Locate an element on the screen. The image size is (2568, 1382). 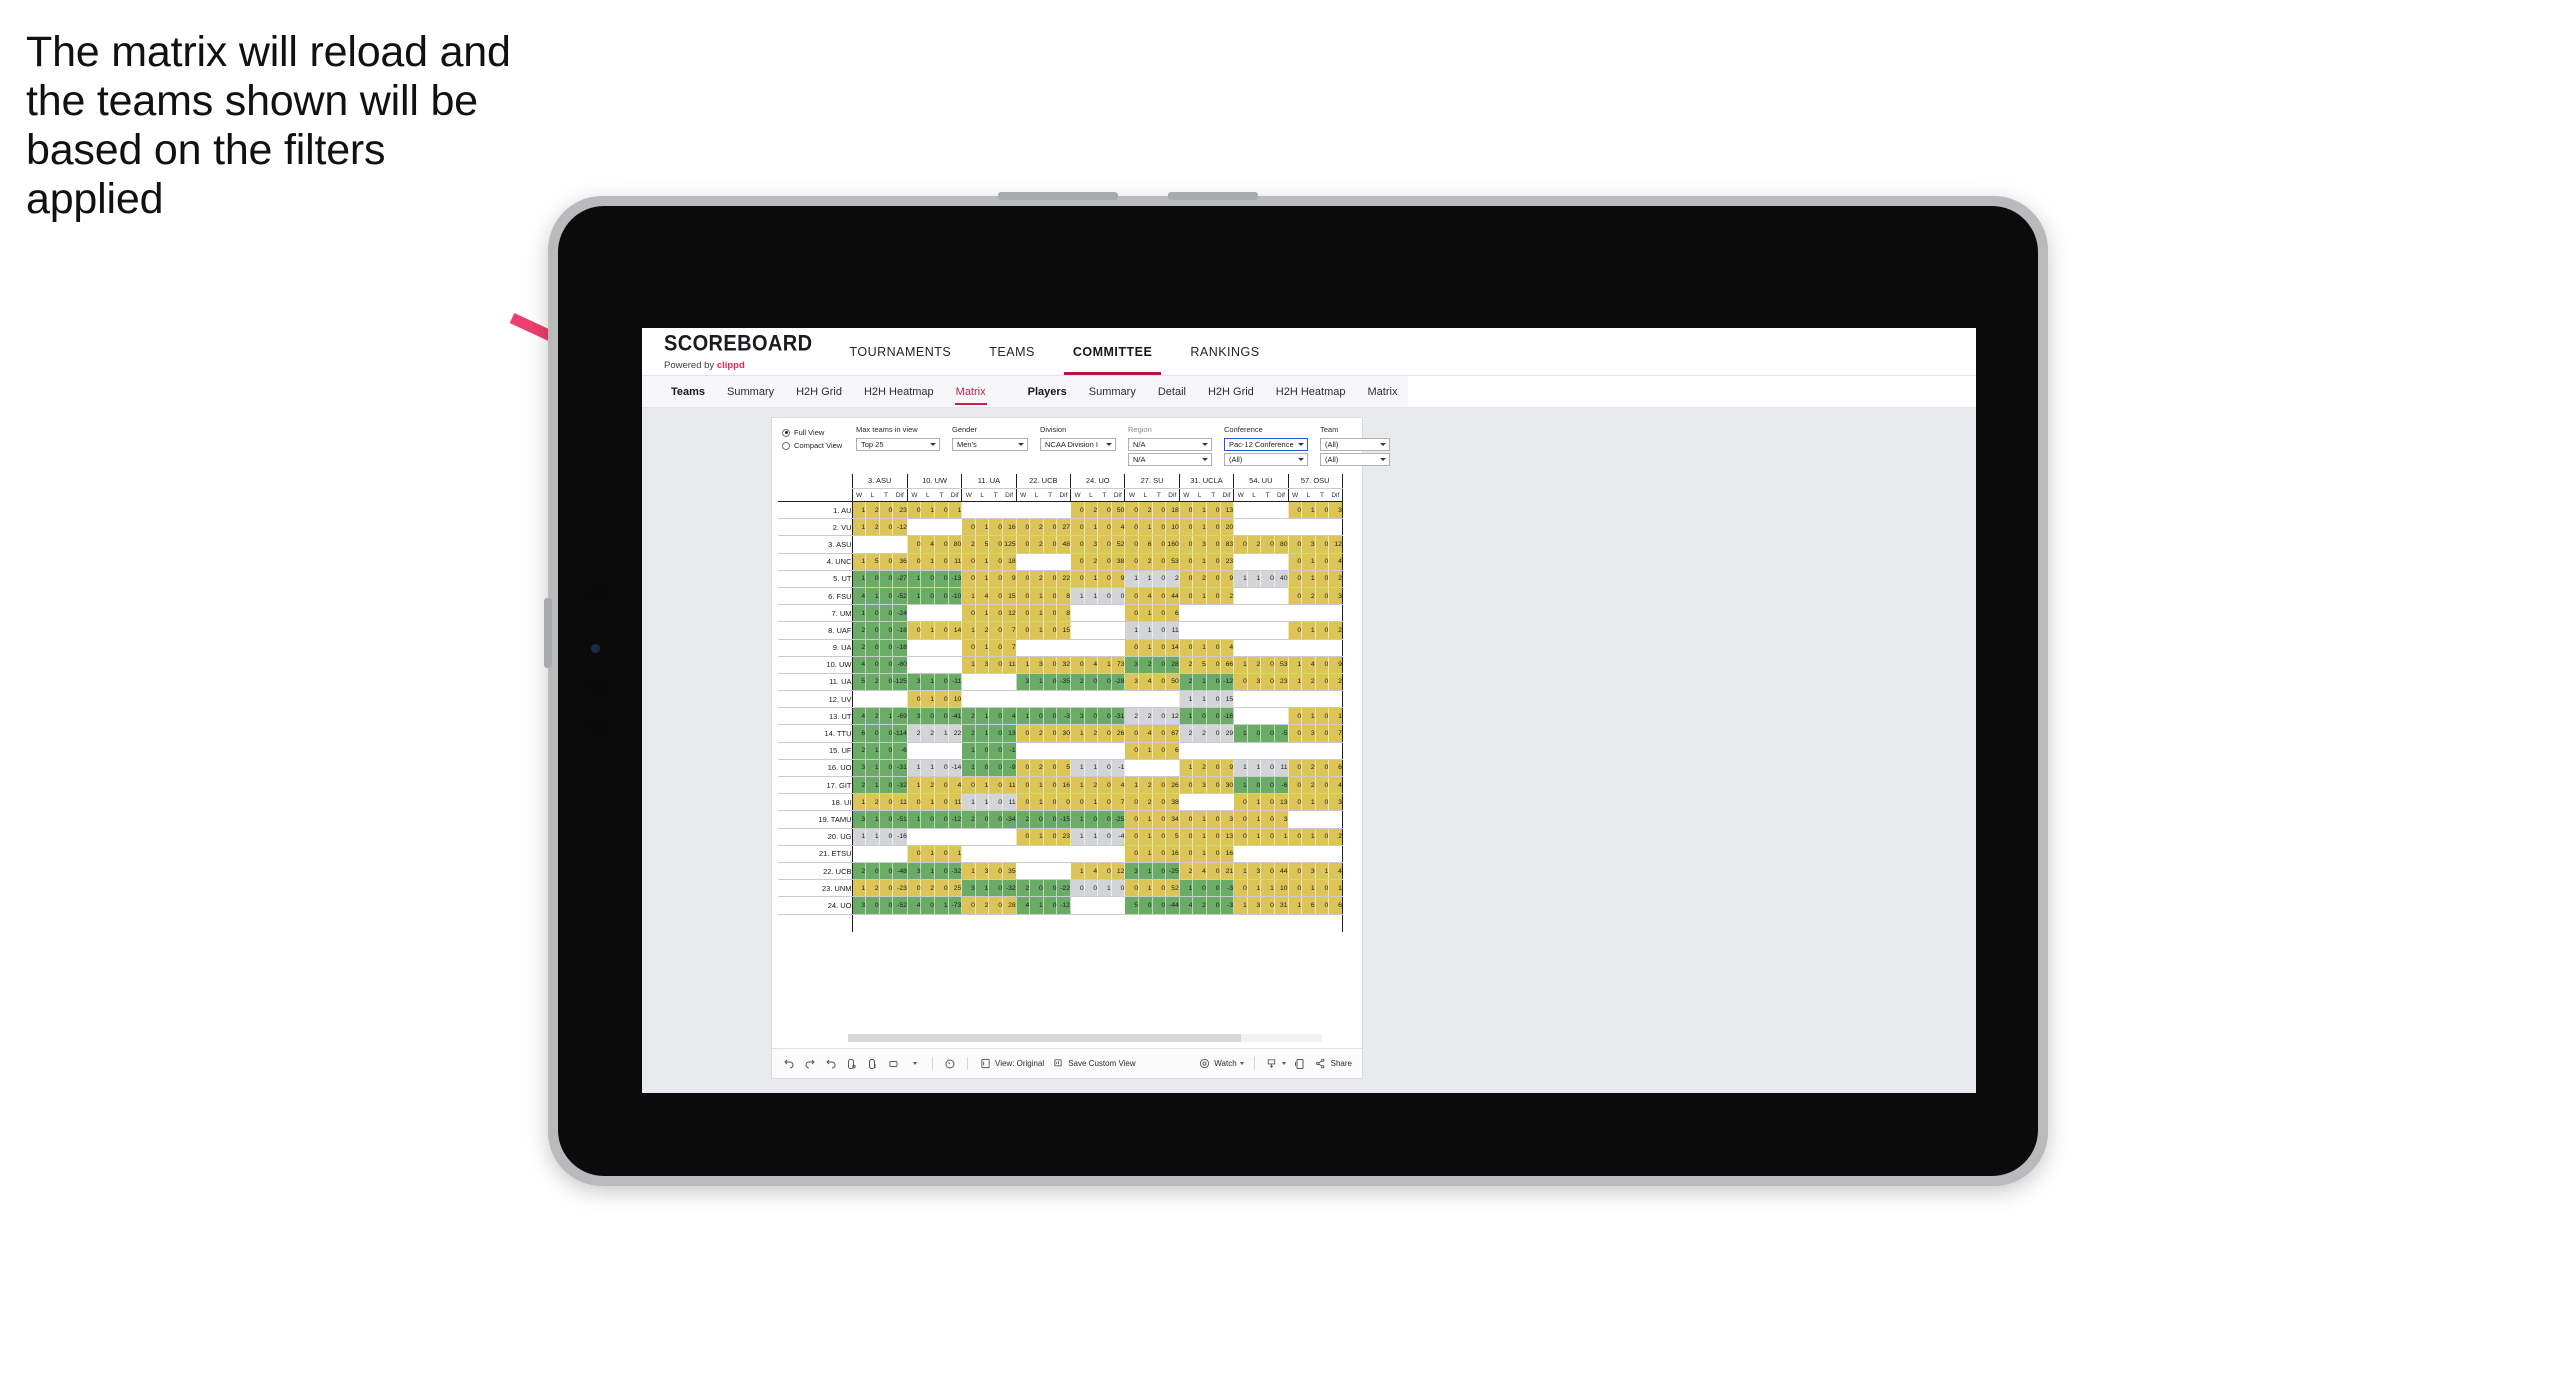
matrix-cell: 50 is located at coordinates (1172, 682).